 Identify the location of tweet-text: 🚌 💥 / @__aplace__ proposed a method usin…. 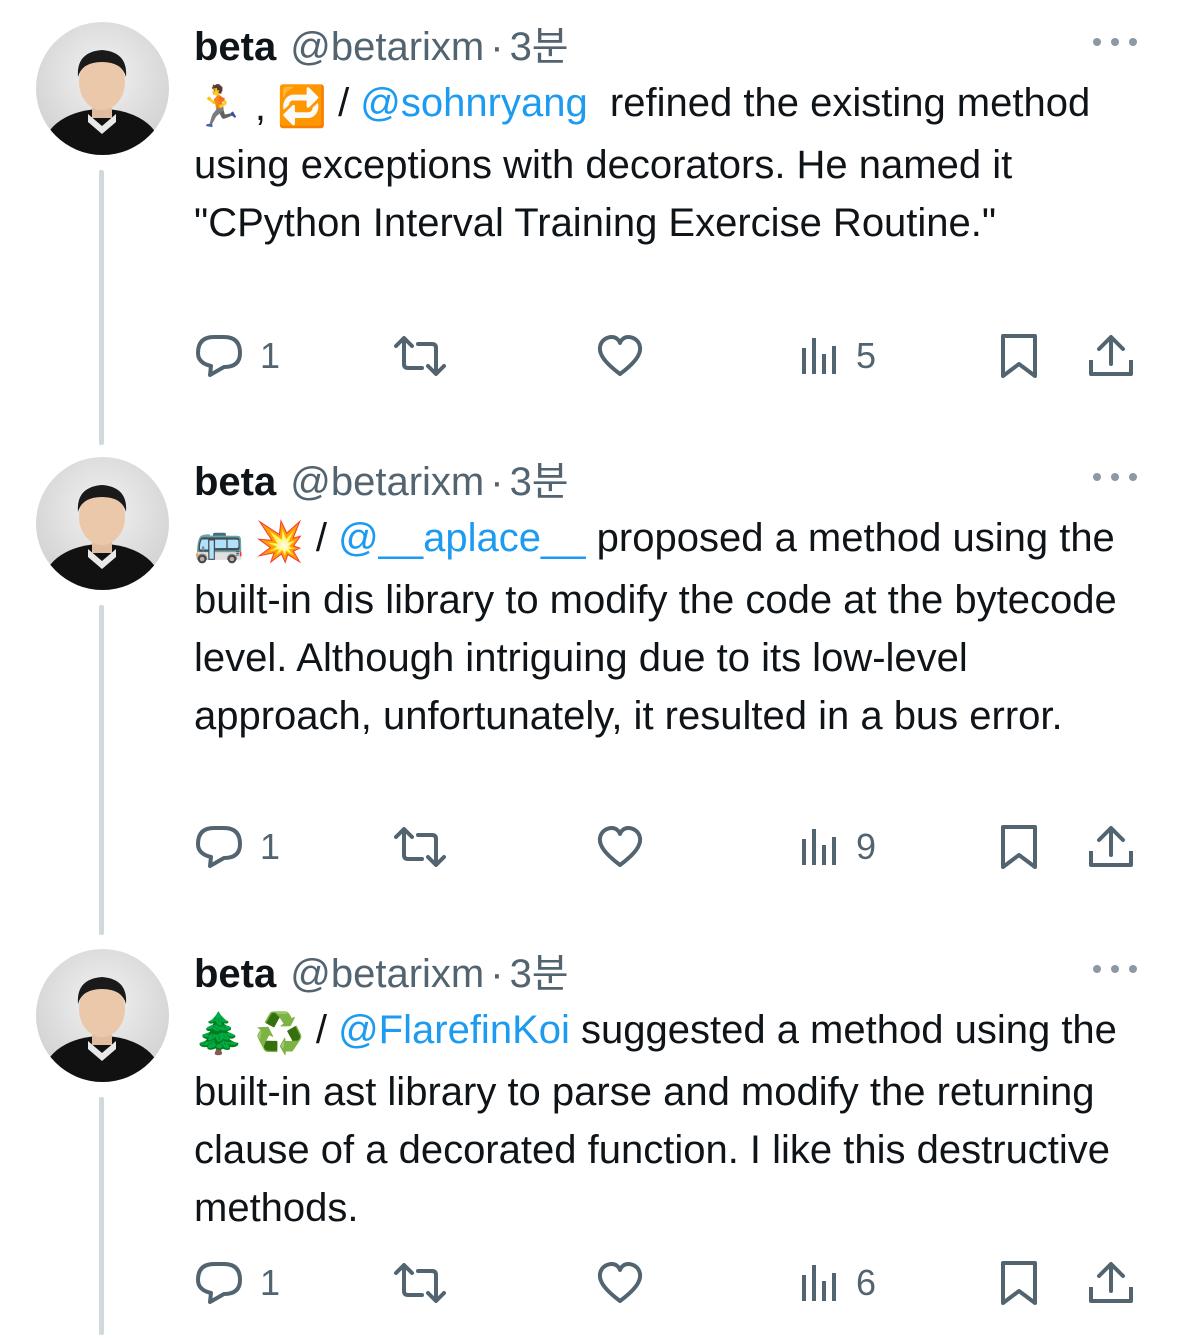
(664, 627).